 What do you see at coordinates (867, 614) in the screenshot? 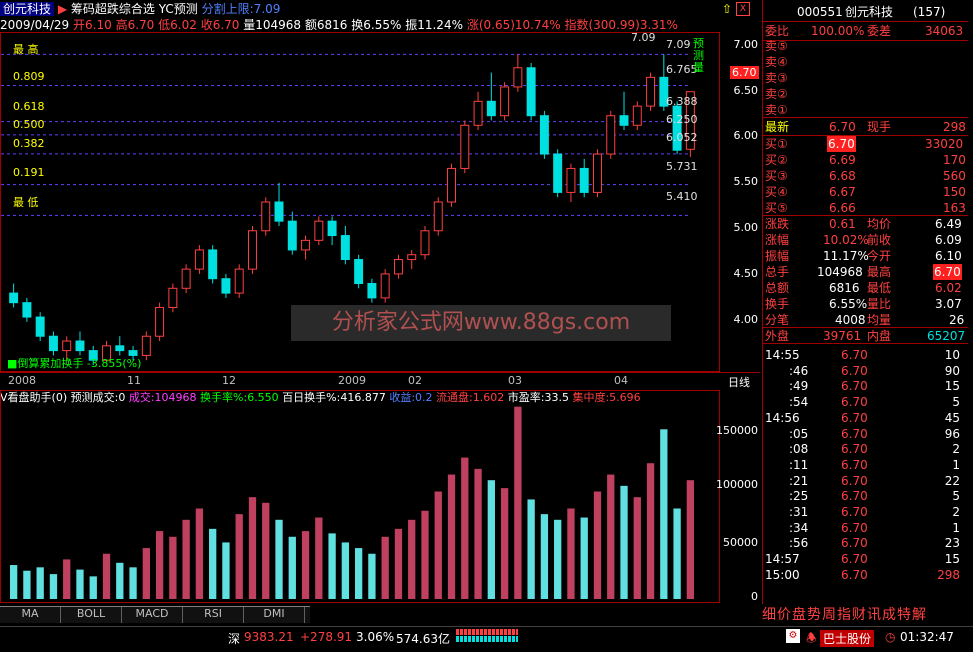
I see `right-tabs: 细价盘势周指财讯成特解` at bounding box center [867, 614].